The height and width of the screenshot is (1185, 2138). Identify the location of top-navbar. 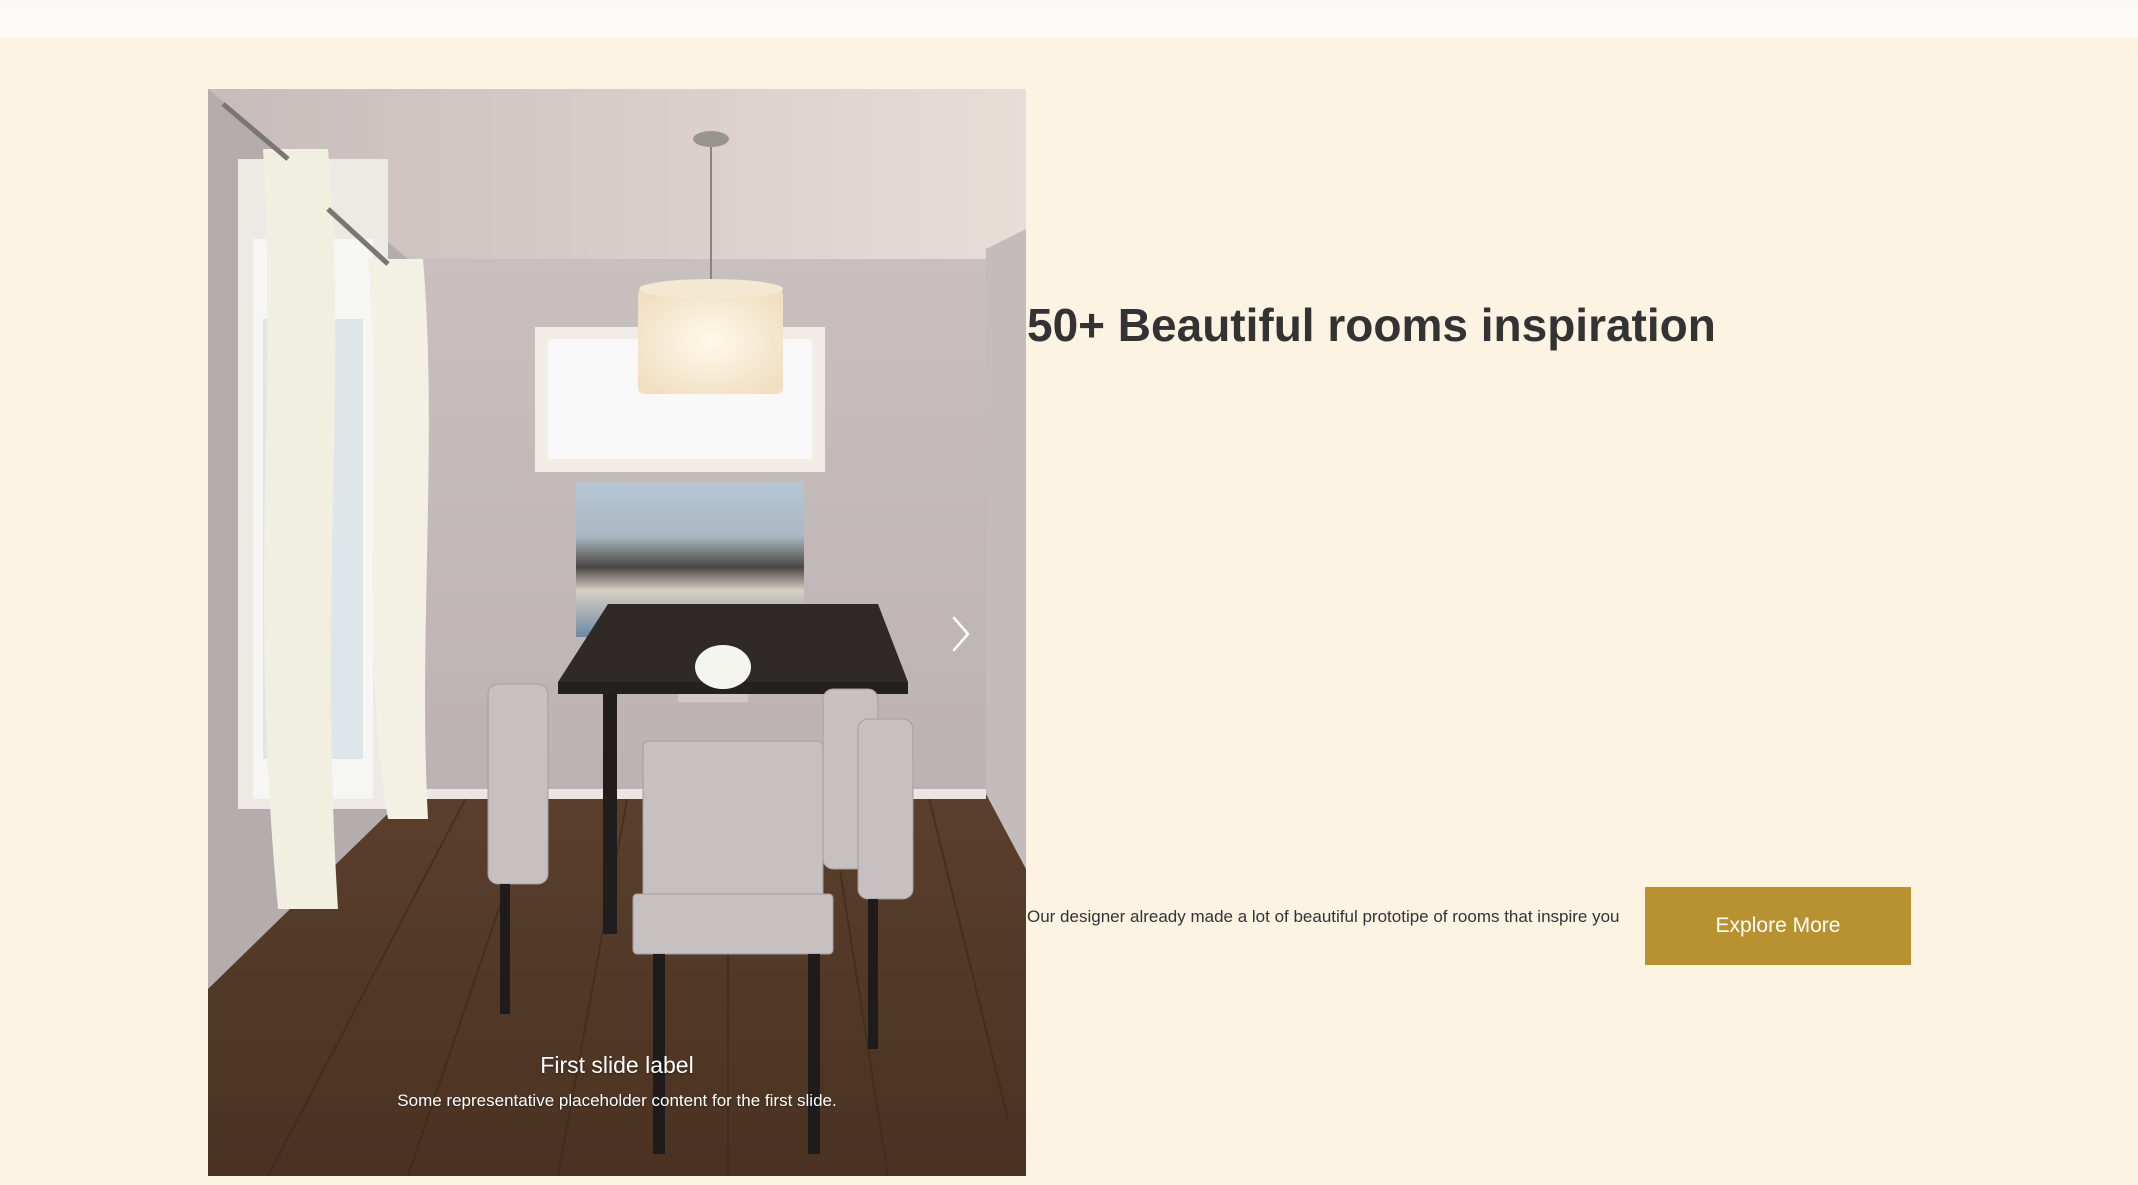
(1069, 18).